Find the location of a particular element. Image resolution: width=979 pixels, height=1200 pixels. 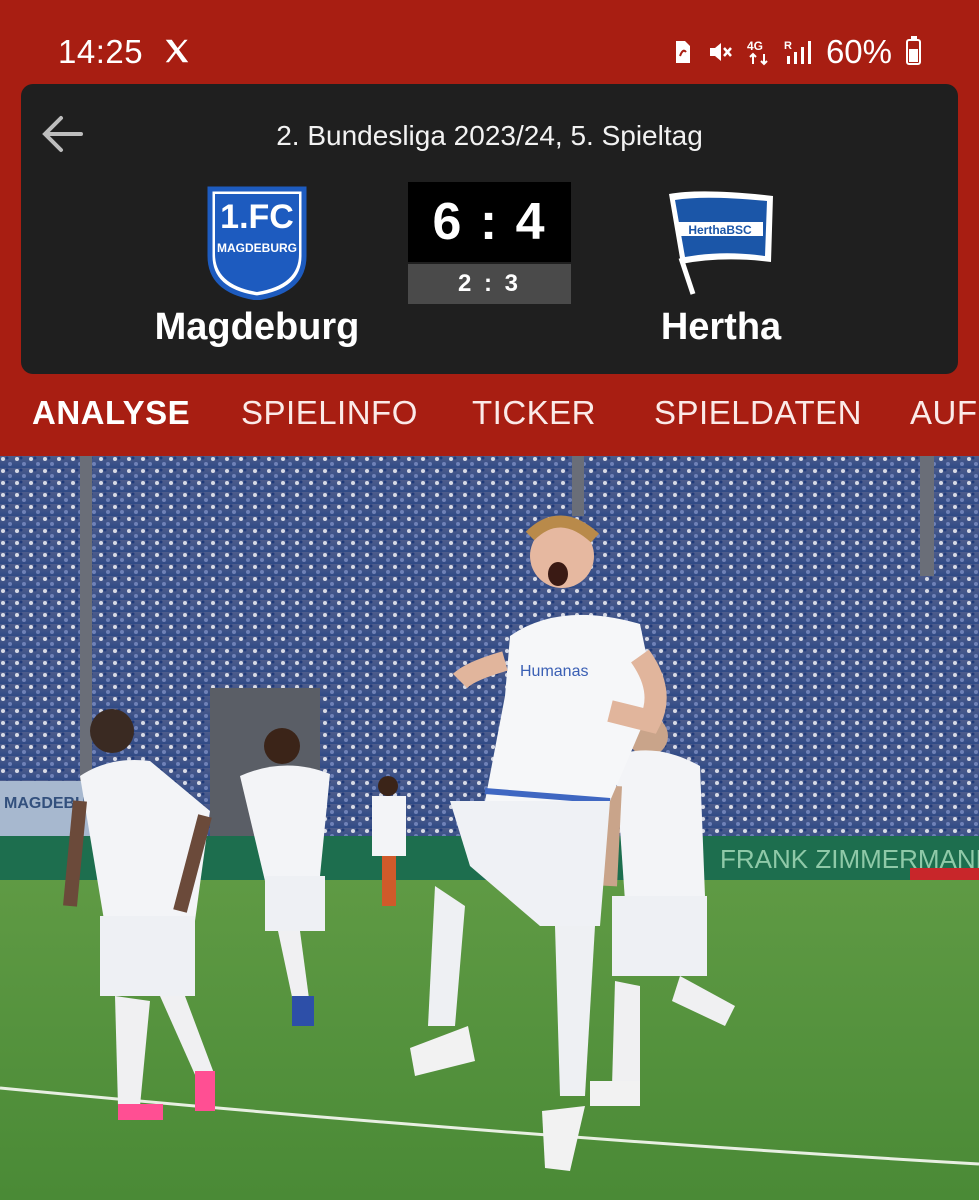

battery-icon is located at coordinates (913, 50).